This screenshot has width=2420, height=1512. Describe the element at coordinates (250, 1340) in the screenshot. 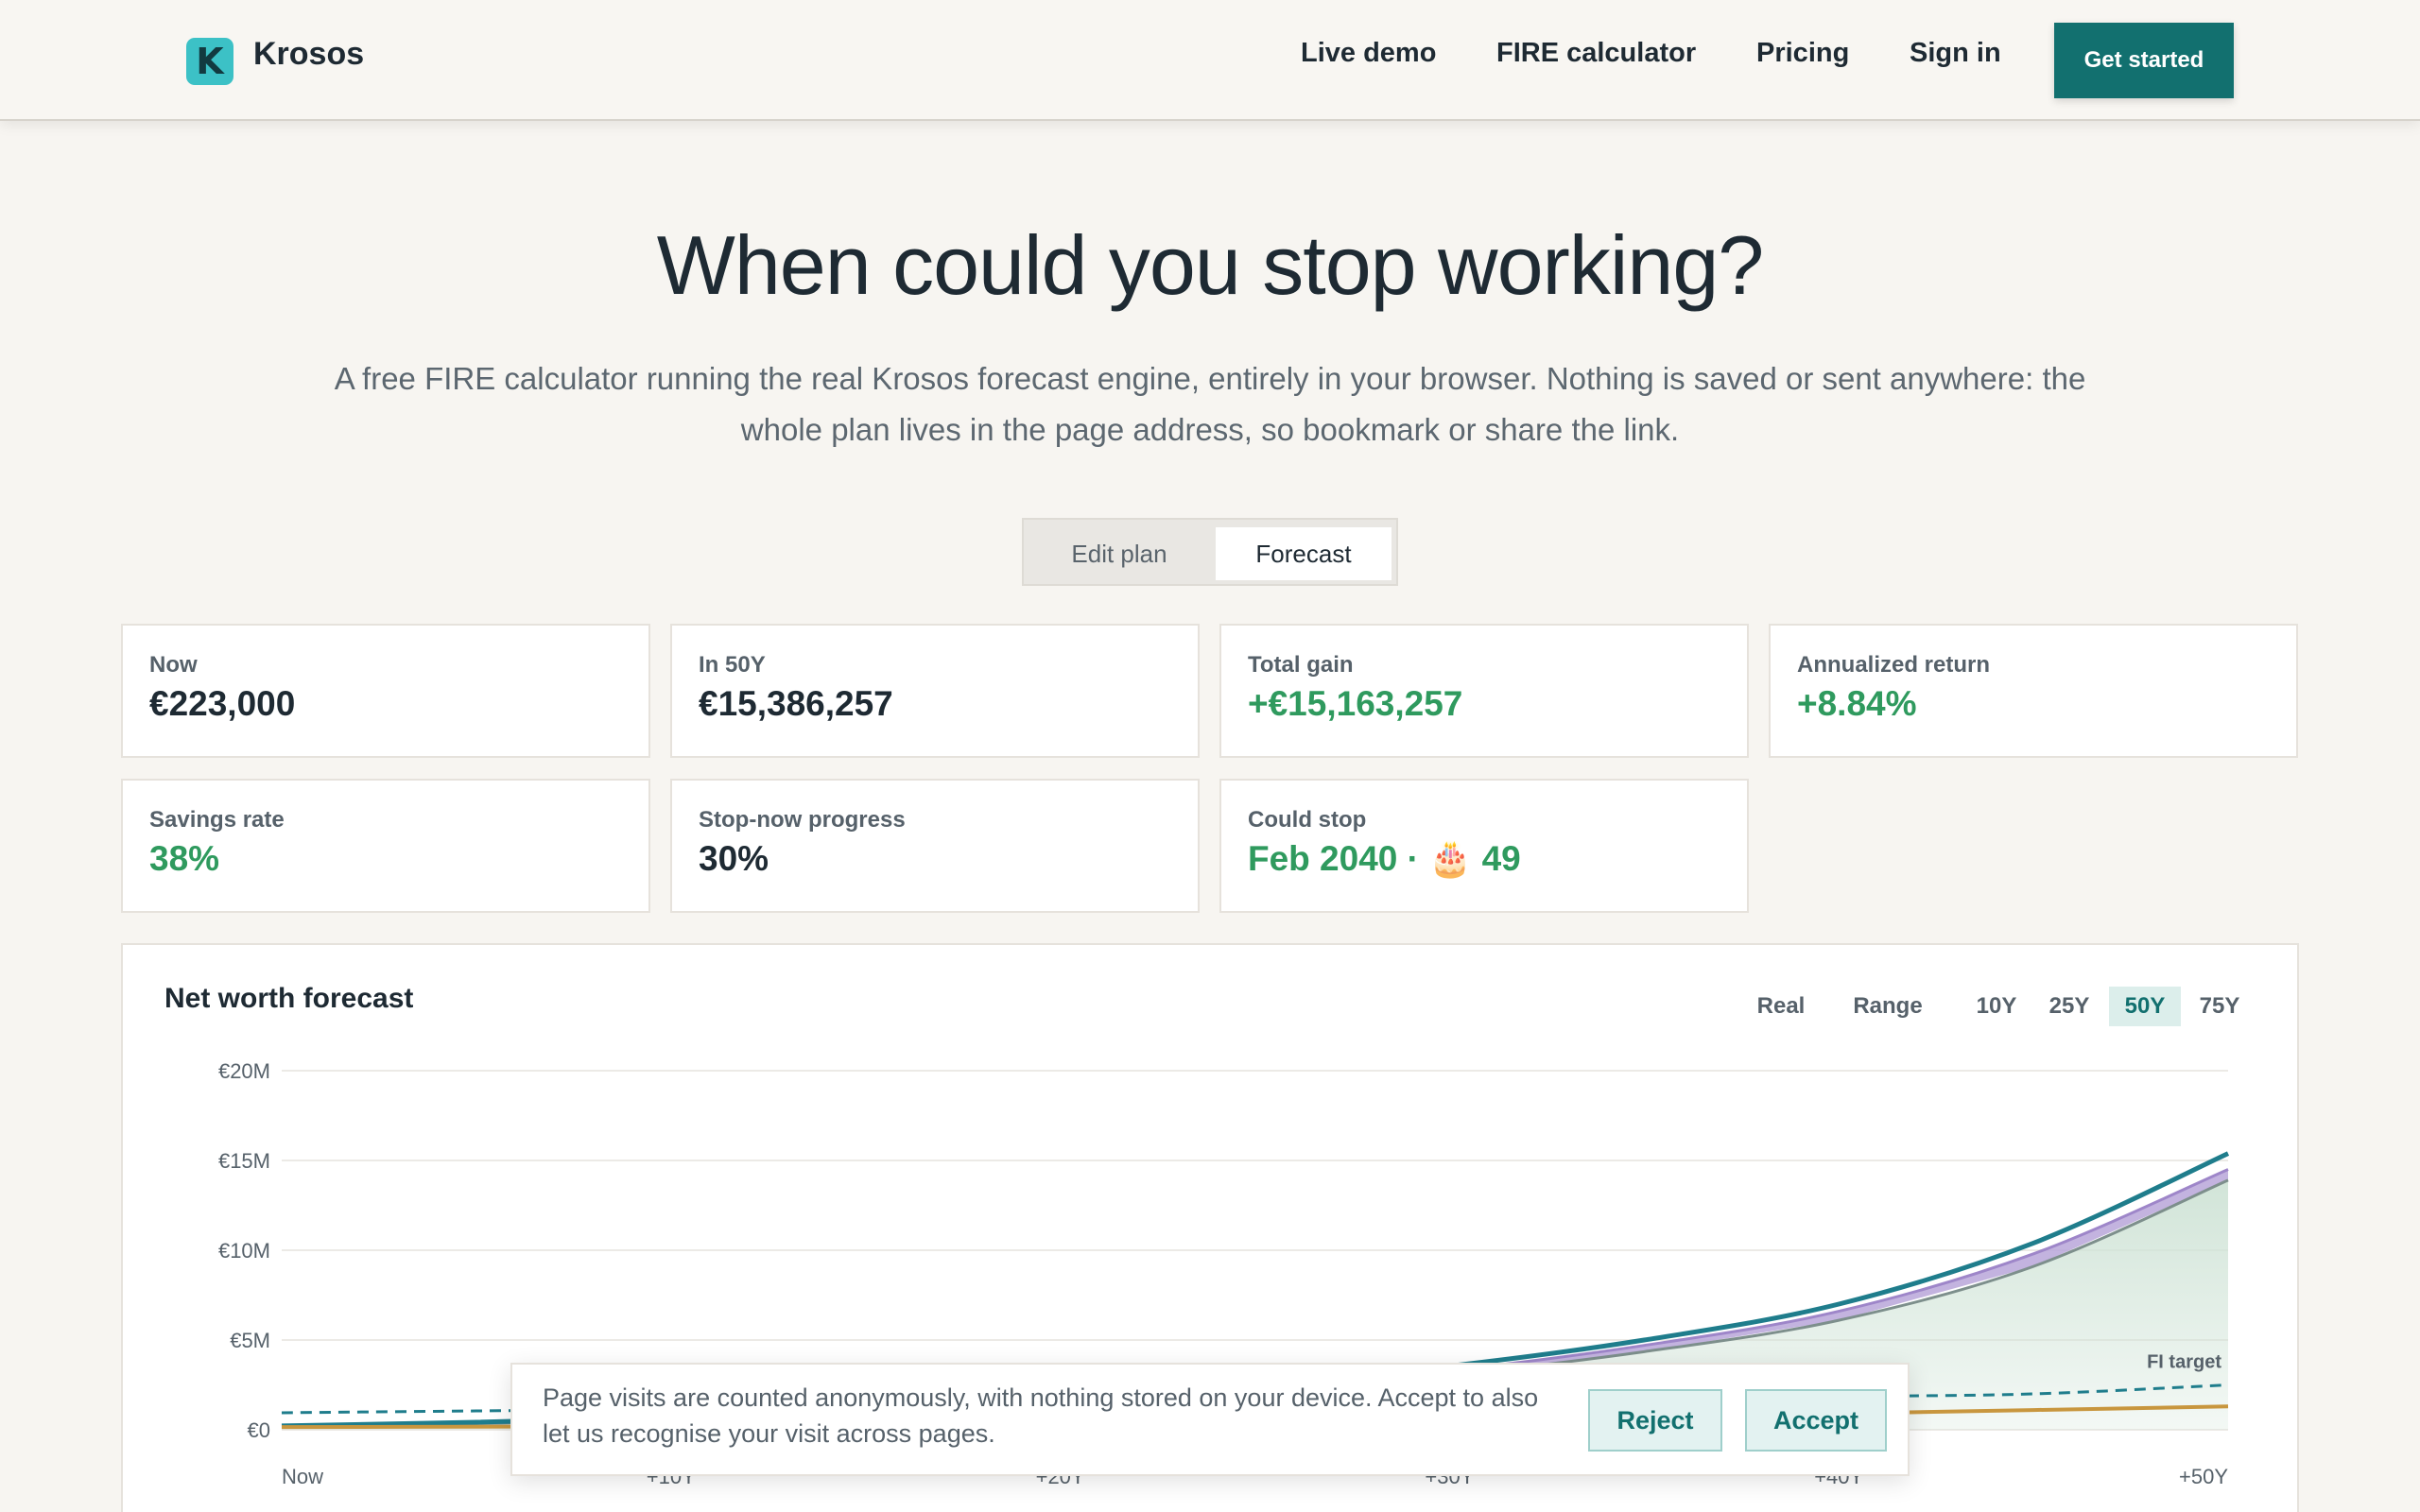

I see `y-tick-label: €5M` at that location.